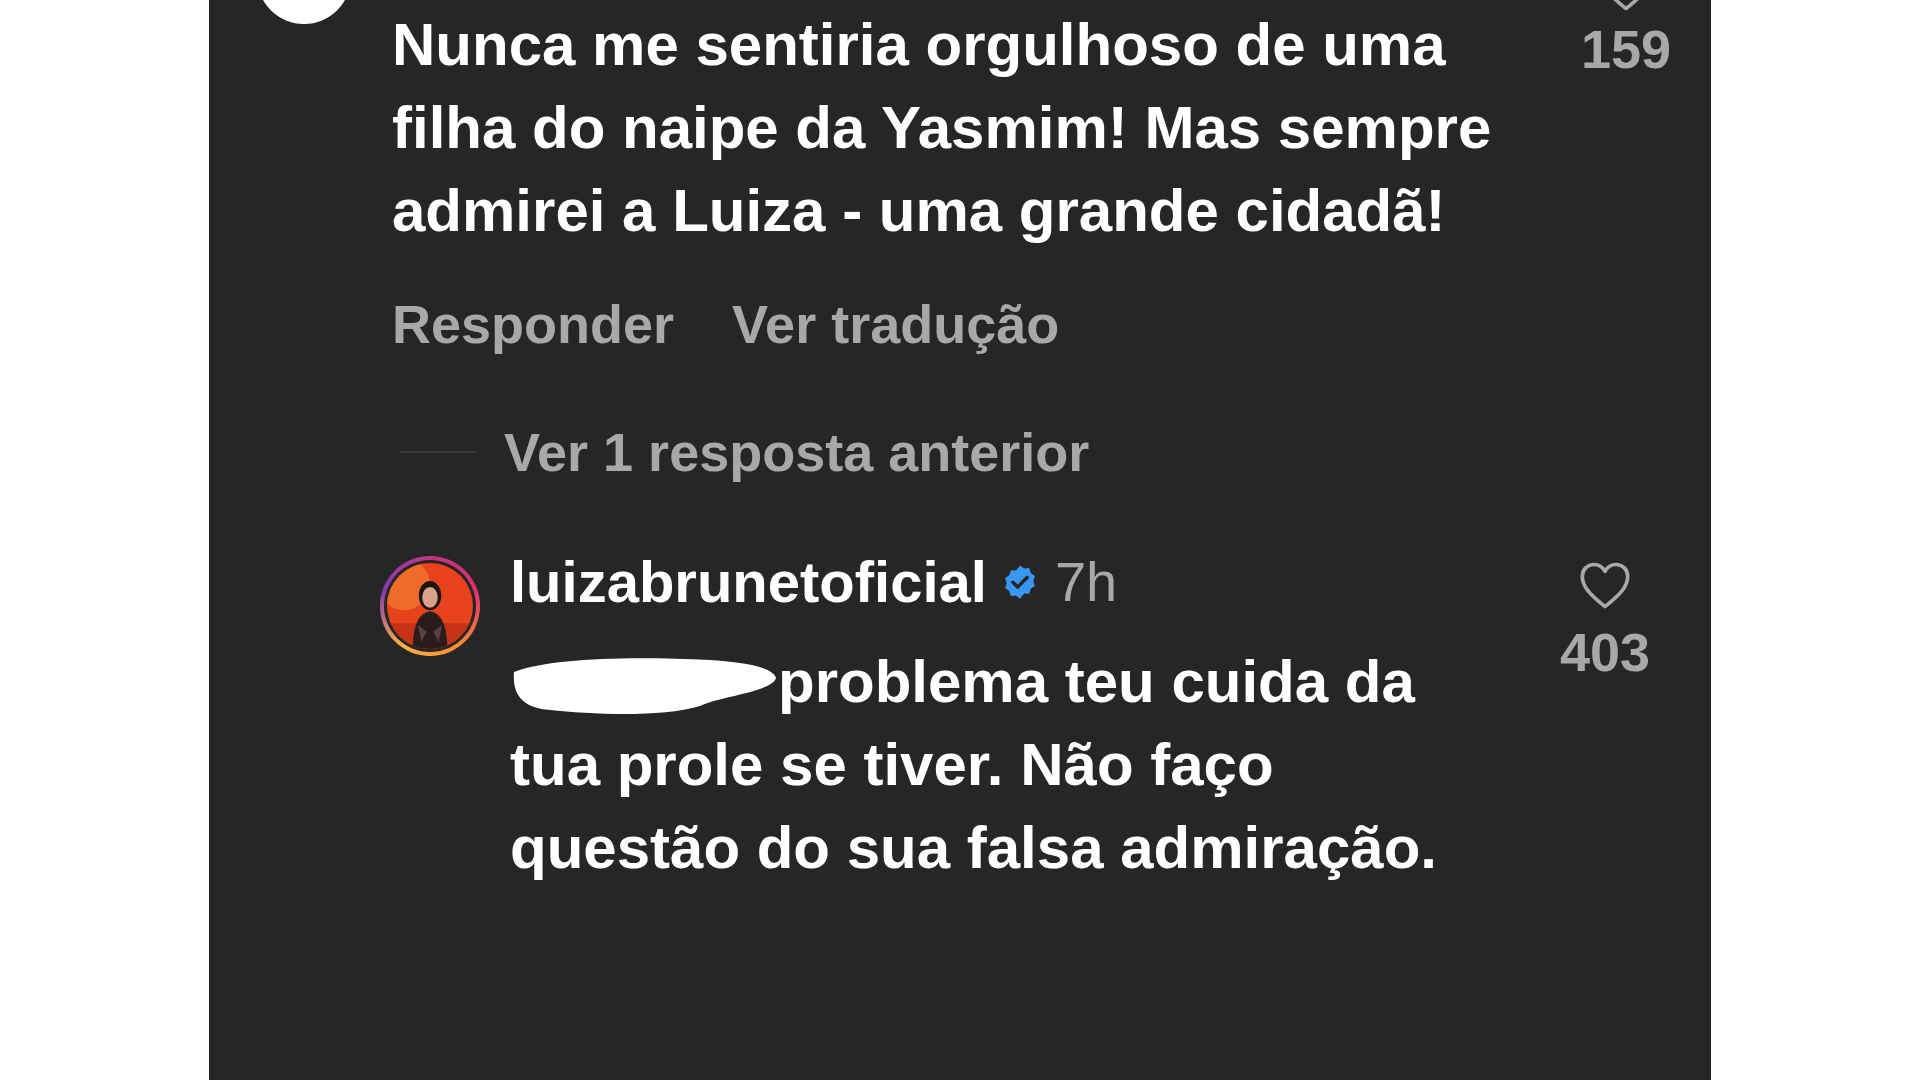  Describe the element at coordinates (1605, 585) in the screenshot. I see `heart-icon` at that location.